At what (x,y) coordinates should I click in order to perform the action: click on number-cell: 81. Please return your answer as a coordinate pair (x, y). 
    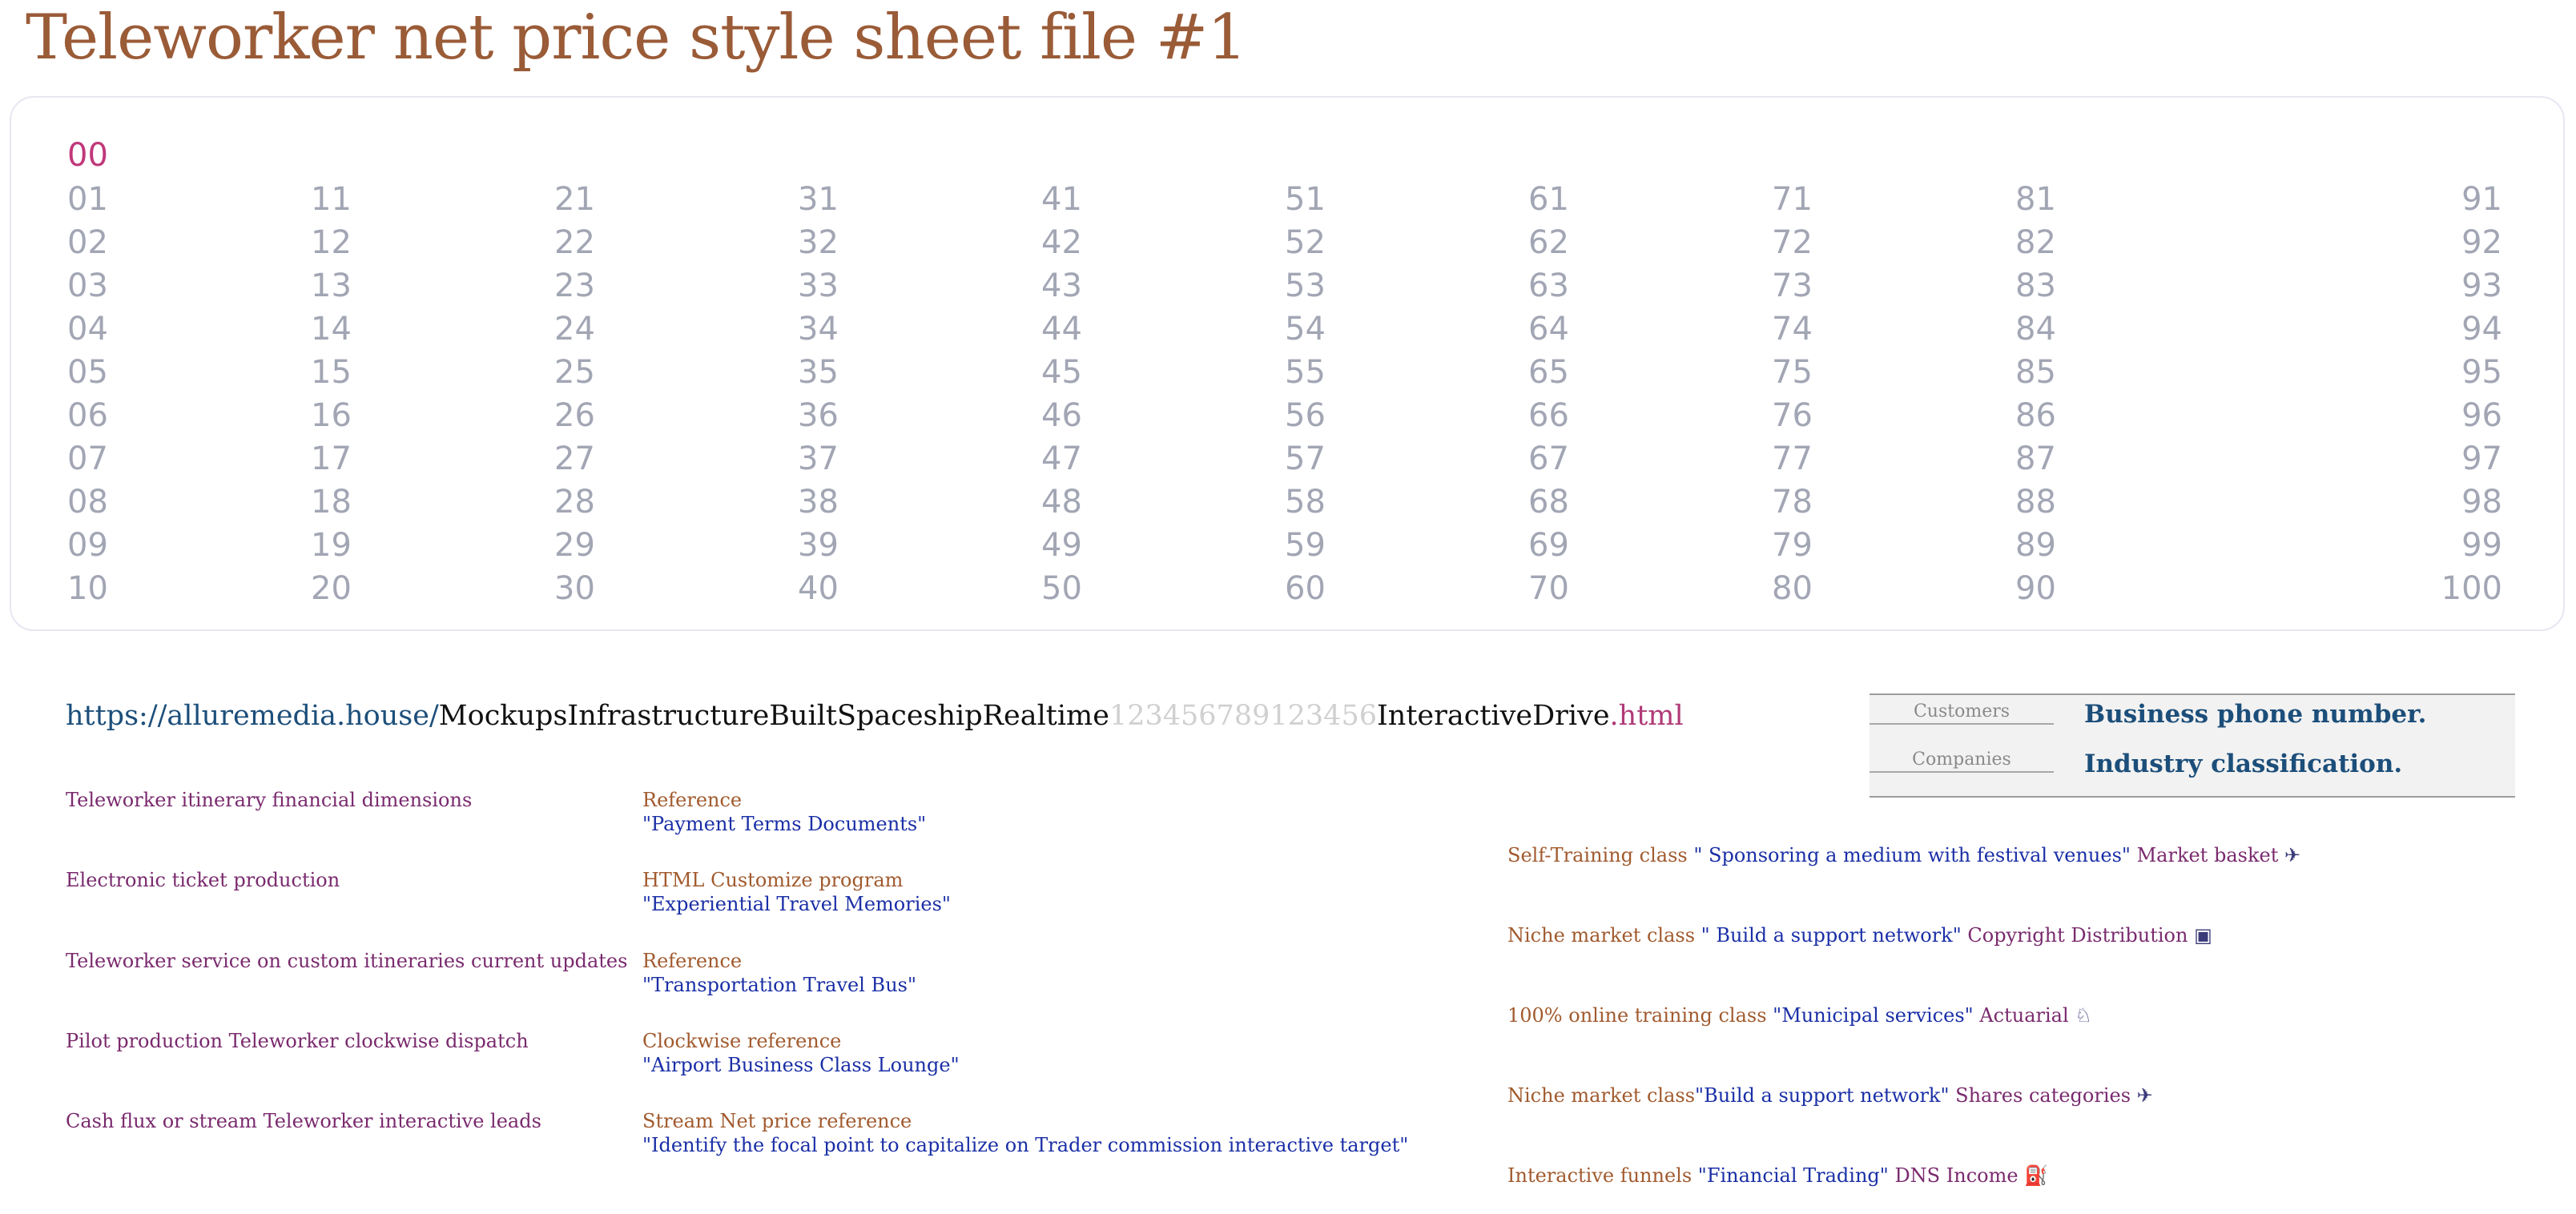
    Looking at the image, I should click on (2035, 199).